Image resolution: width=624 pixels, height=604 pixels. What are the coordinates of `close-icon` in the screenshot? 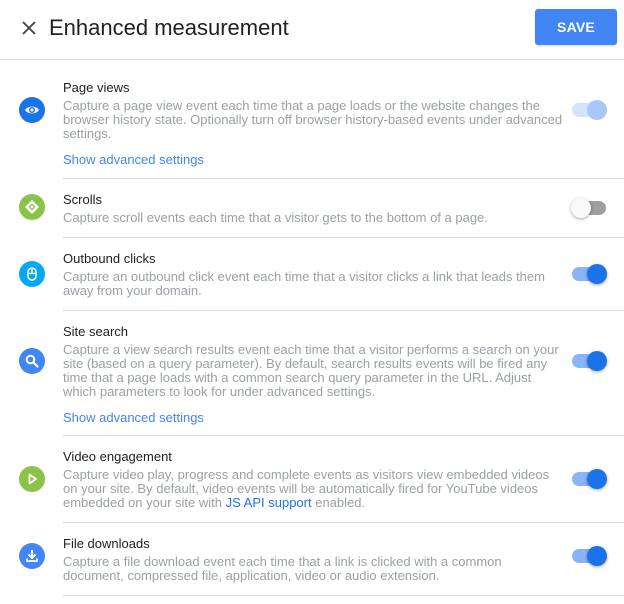 It's located at (29, 28).